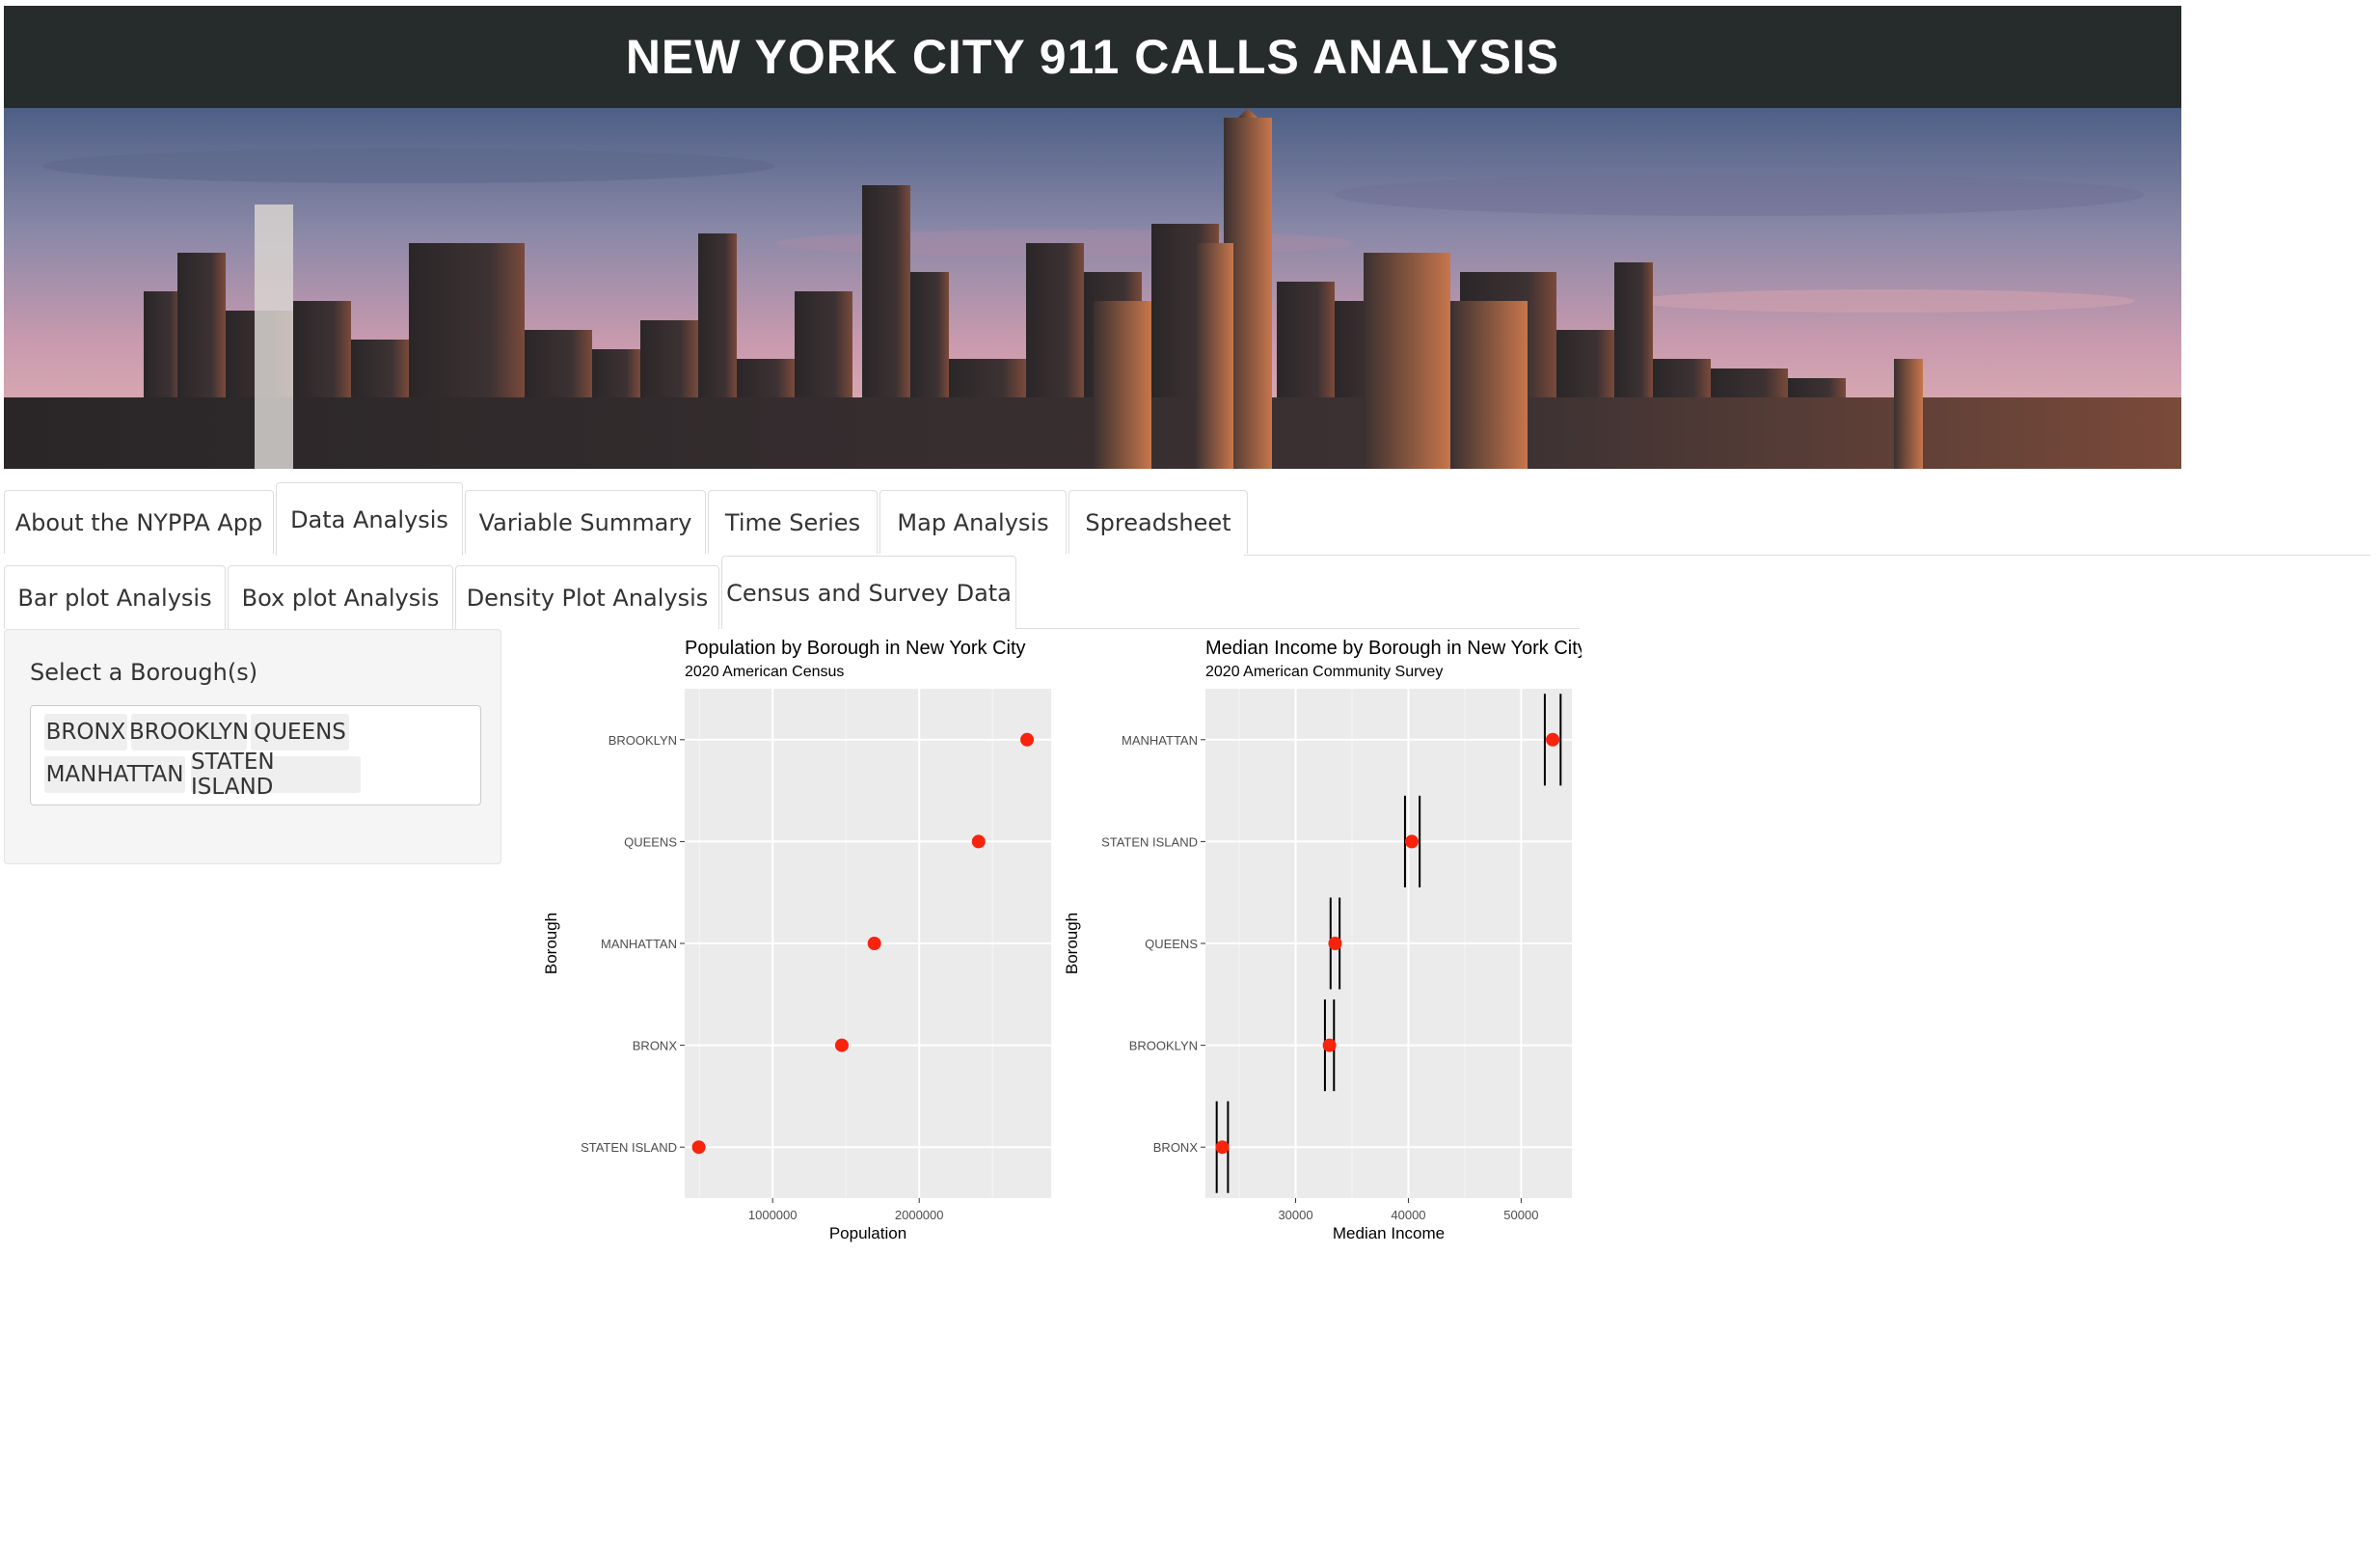 The height and width of the screenshot is (1555, 2380). I want to click on chip-manhattan: MANHATTAN, so click(115, 774).